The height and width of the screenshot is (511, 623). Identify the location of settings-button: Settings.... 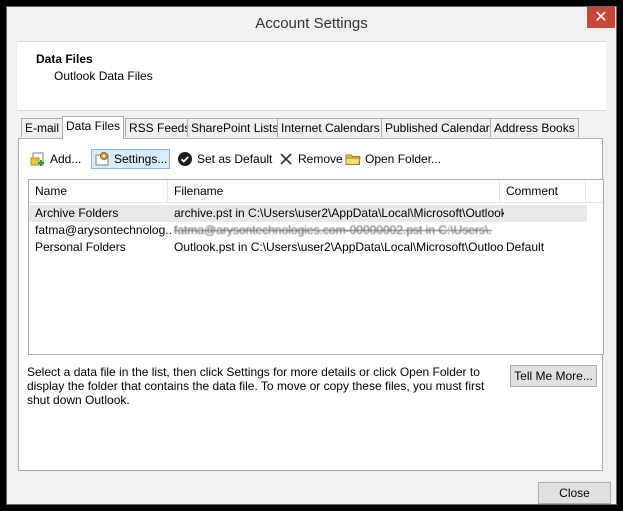
(131, 159).